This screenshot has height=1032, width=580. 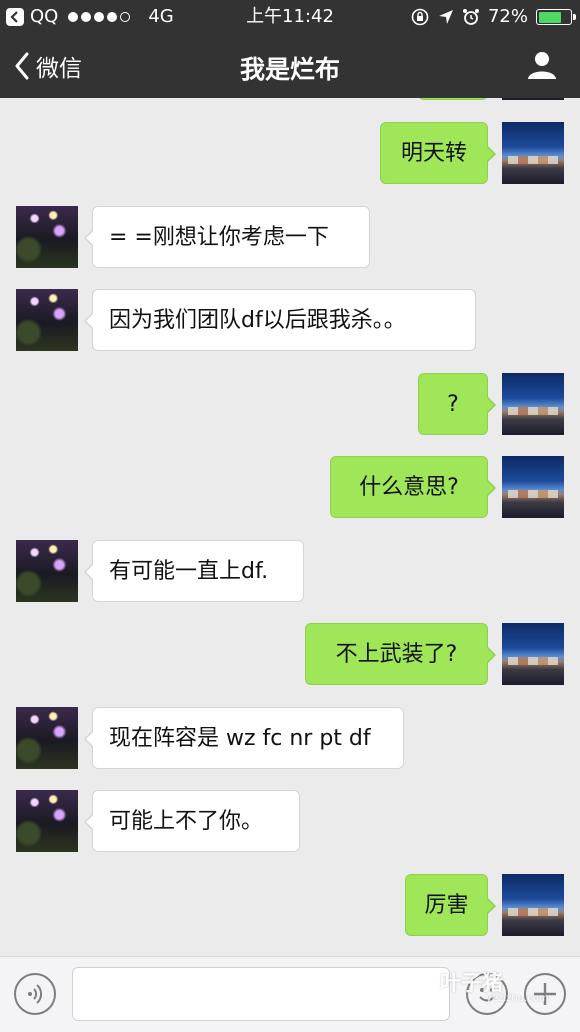 I want to click on voice-wave-icon, so click(x=35, y=994).